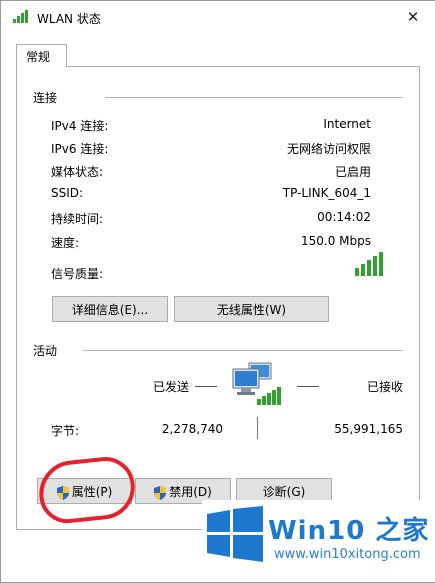 This screenshot has height=583, width=435. I want to click on bytes-label: 字节:, so click(65, 431).